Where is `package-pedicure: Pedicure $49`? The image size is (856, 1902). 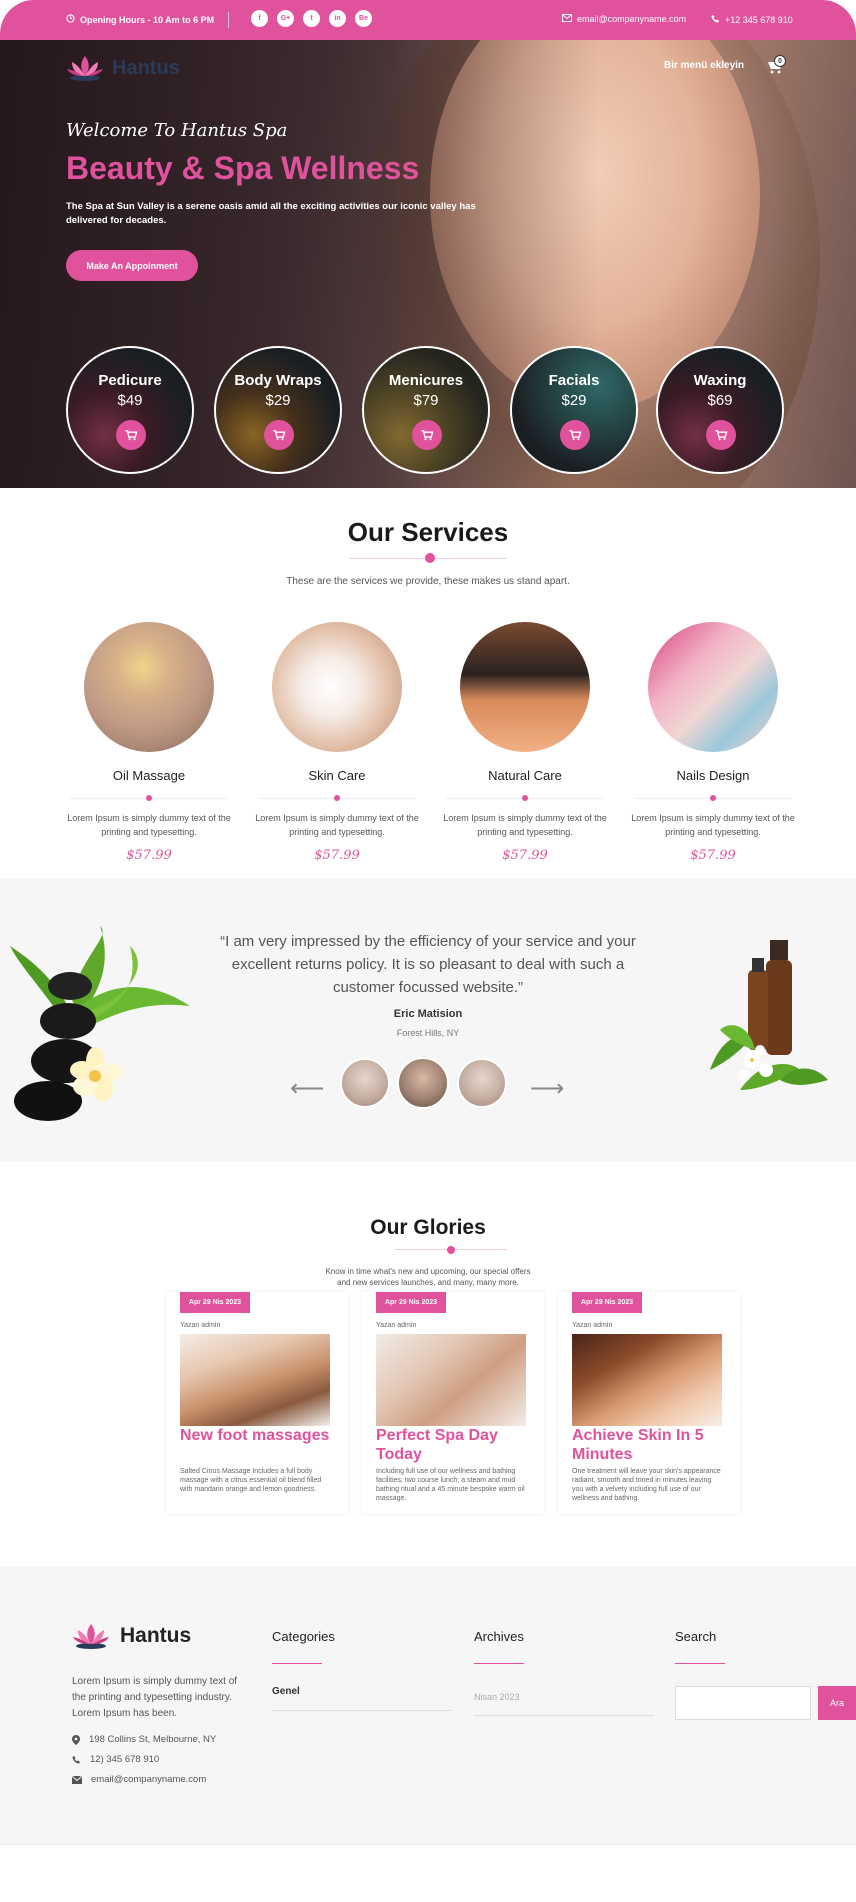 package-pedicure: Pedicure $49 is located at coordinates (130, 410).